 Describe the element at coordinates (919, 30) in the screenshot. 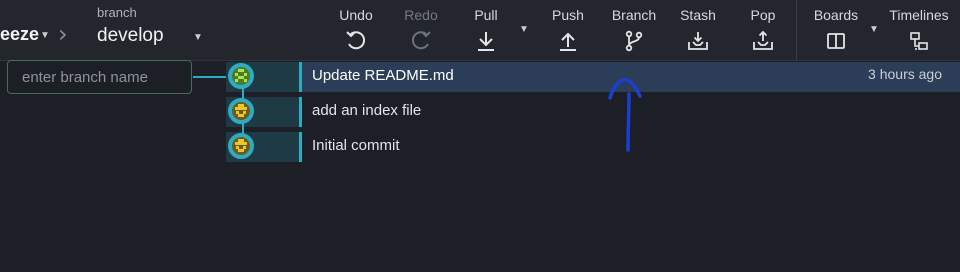

I see `timelines-button: Timelines` at that location.